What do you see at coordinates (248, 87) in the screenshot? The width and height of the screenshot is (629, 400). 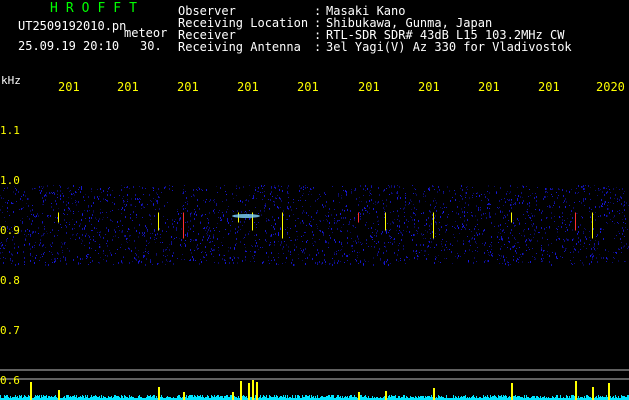 I see `x-tick-label: 201` at bounding box center [248, 87].